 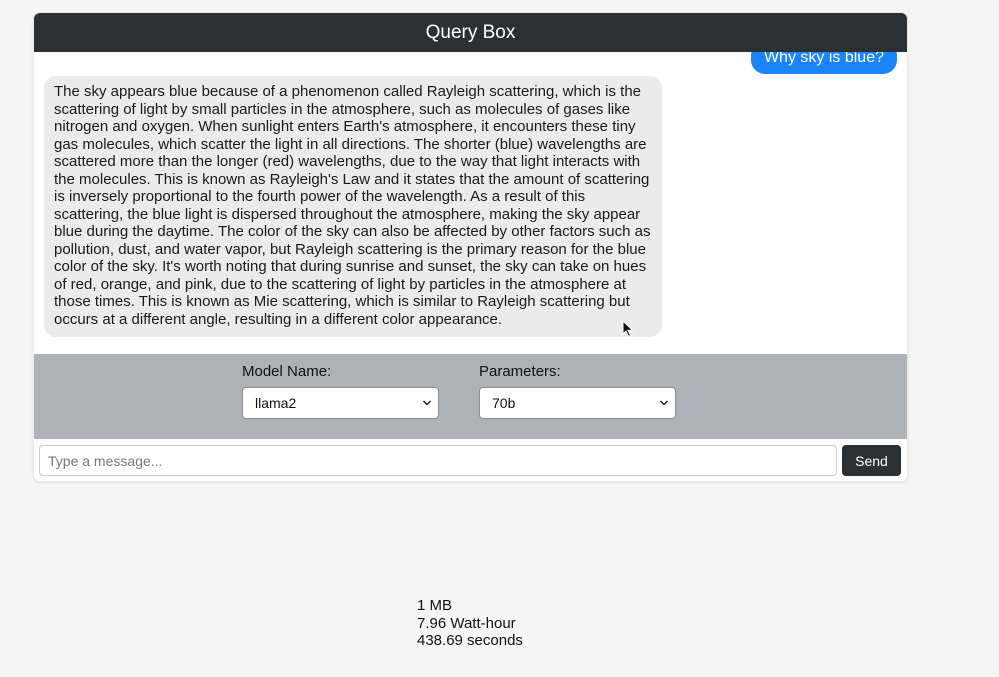 I want to click on composer: Send, so click(x=470, y=460).